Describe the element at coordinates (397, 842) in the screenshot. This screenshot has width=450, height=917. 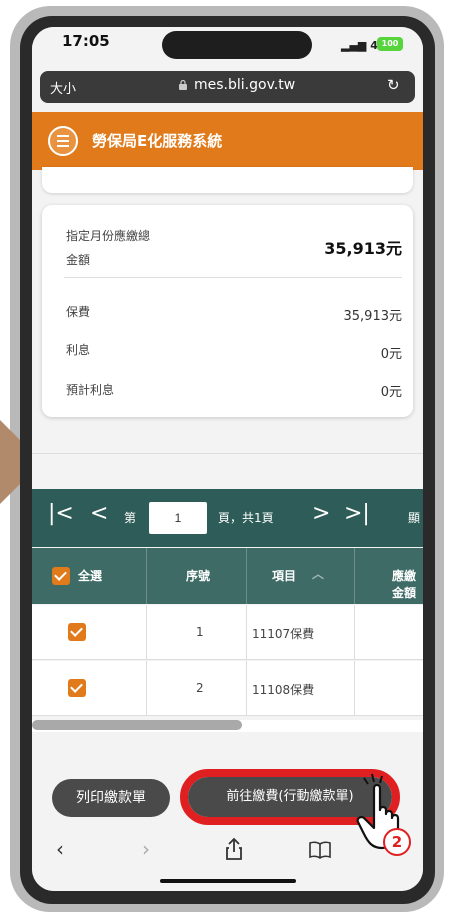
I see `step-number-badge: 2` at that location.